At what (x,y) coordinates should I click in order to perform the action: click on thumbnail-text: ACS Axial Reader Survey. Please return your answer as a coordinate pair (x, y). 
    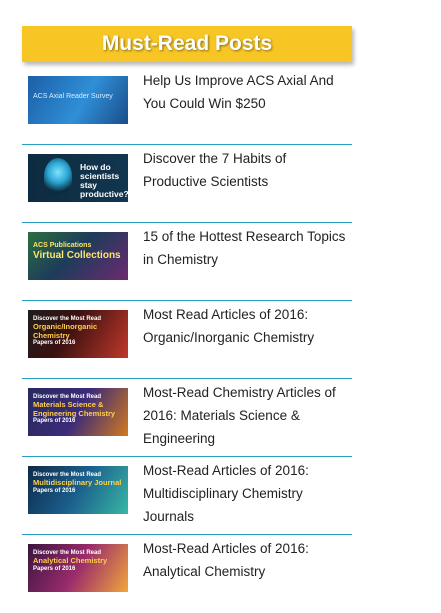
    Looking at the image, I should click on (73, 96).